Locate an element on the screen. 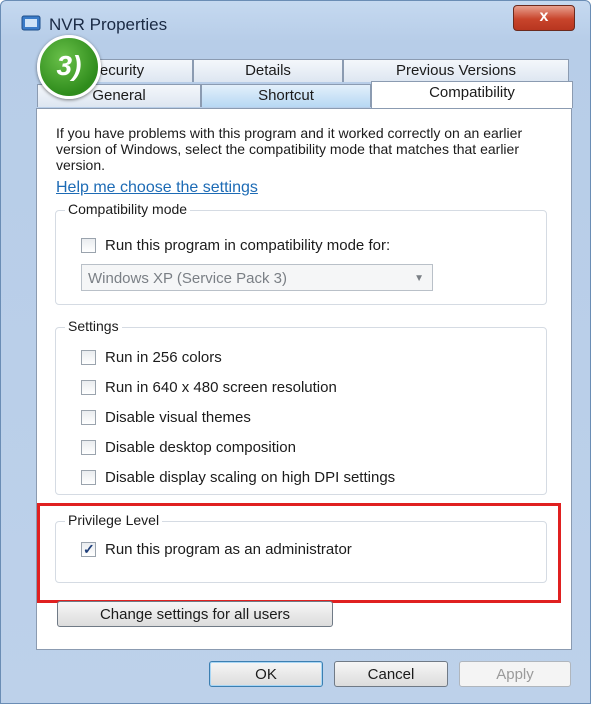 This screenshot has width=591, height=704. settings-item-label: Run in 256 colors is located at coordinates (163, 357).